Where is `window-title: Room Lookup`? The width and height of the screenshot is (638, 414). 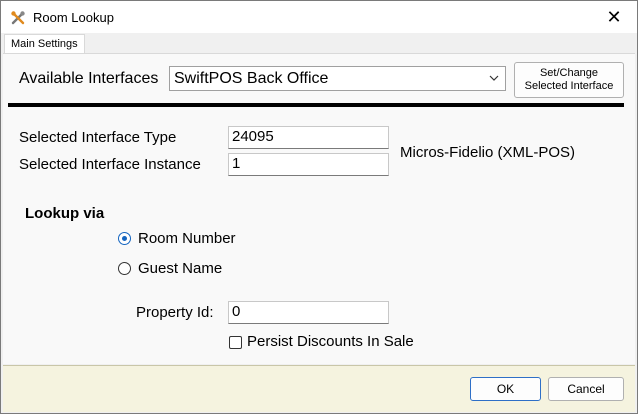 window-title: Room Lookup is located at coordinates (73, 17).